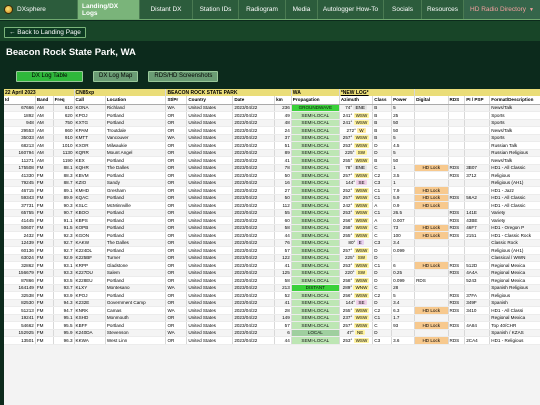  Describe the element at coordinates (477, 183) in the screenshot. I see `cell-pi` at that location.